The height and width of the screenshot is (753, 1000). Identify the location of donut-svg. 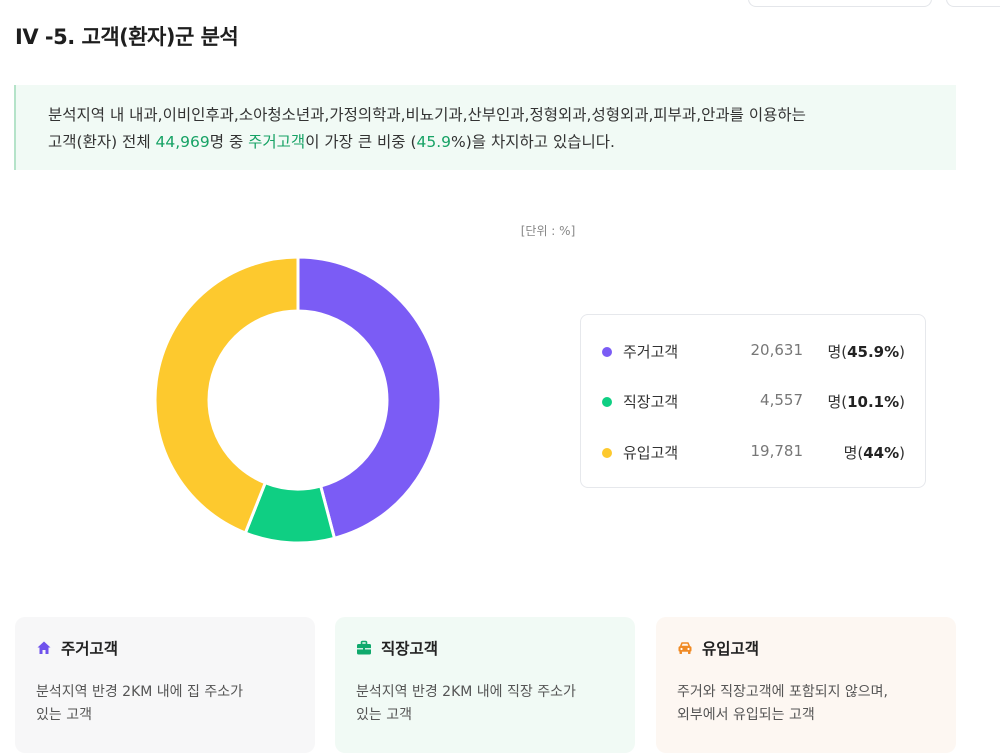
(298, 400).